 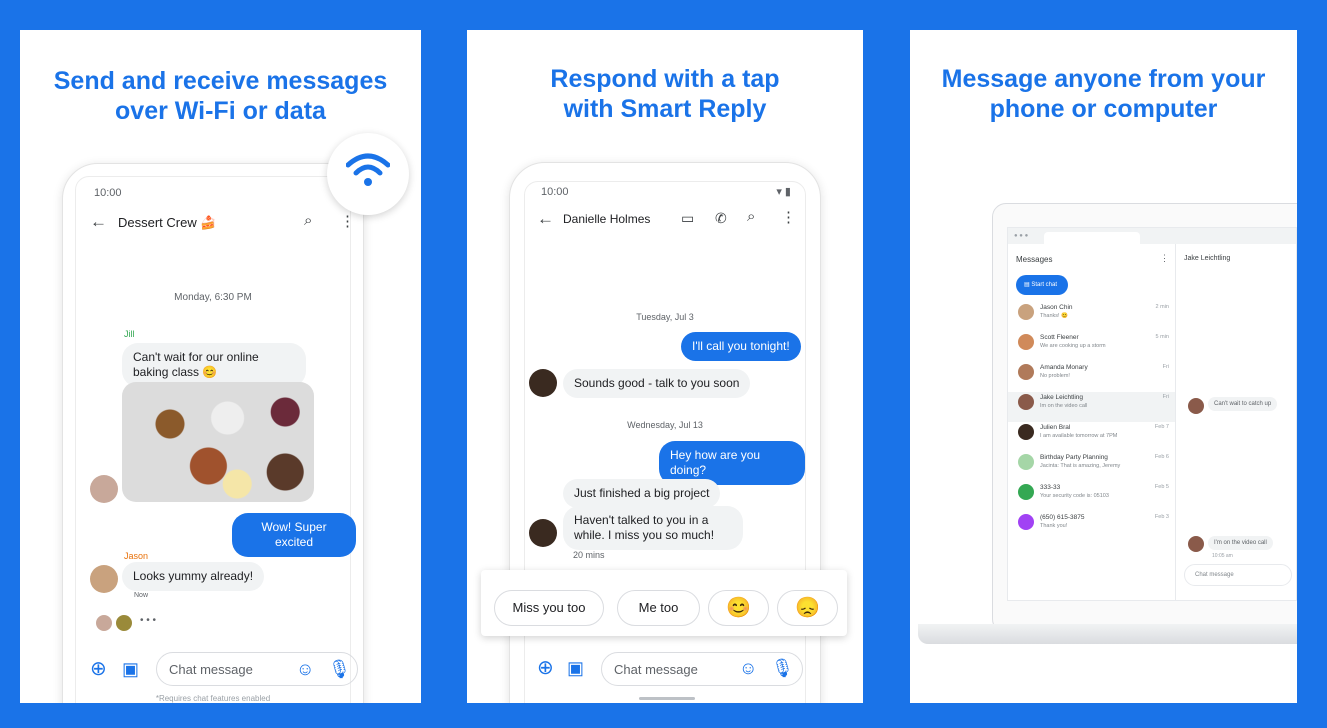 I want to click on message-time: 10:05 am, so click(x=1222, y=556).